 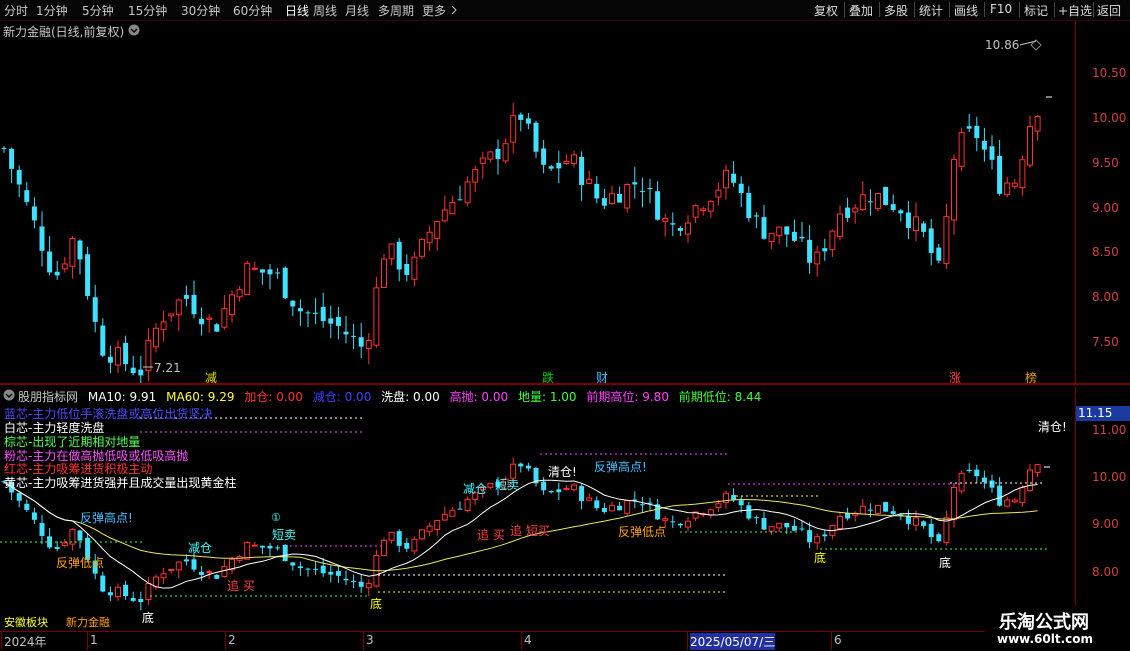 What do you see at coordinates (528, 640) in the screenshot?
I see `date-axis-label: 4` at bounding box center [528, 640].